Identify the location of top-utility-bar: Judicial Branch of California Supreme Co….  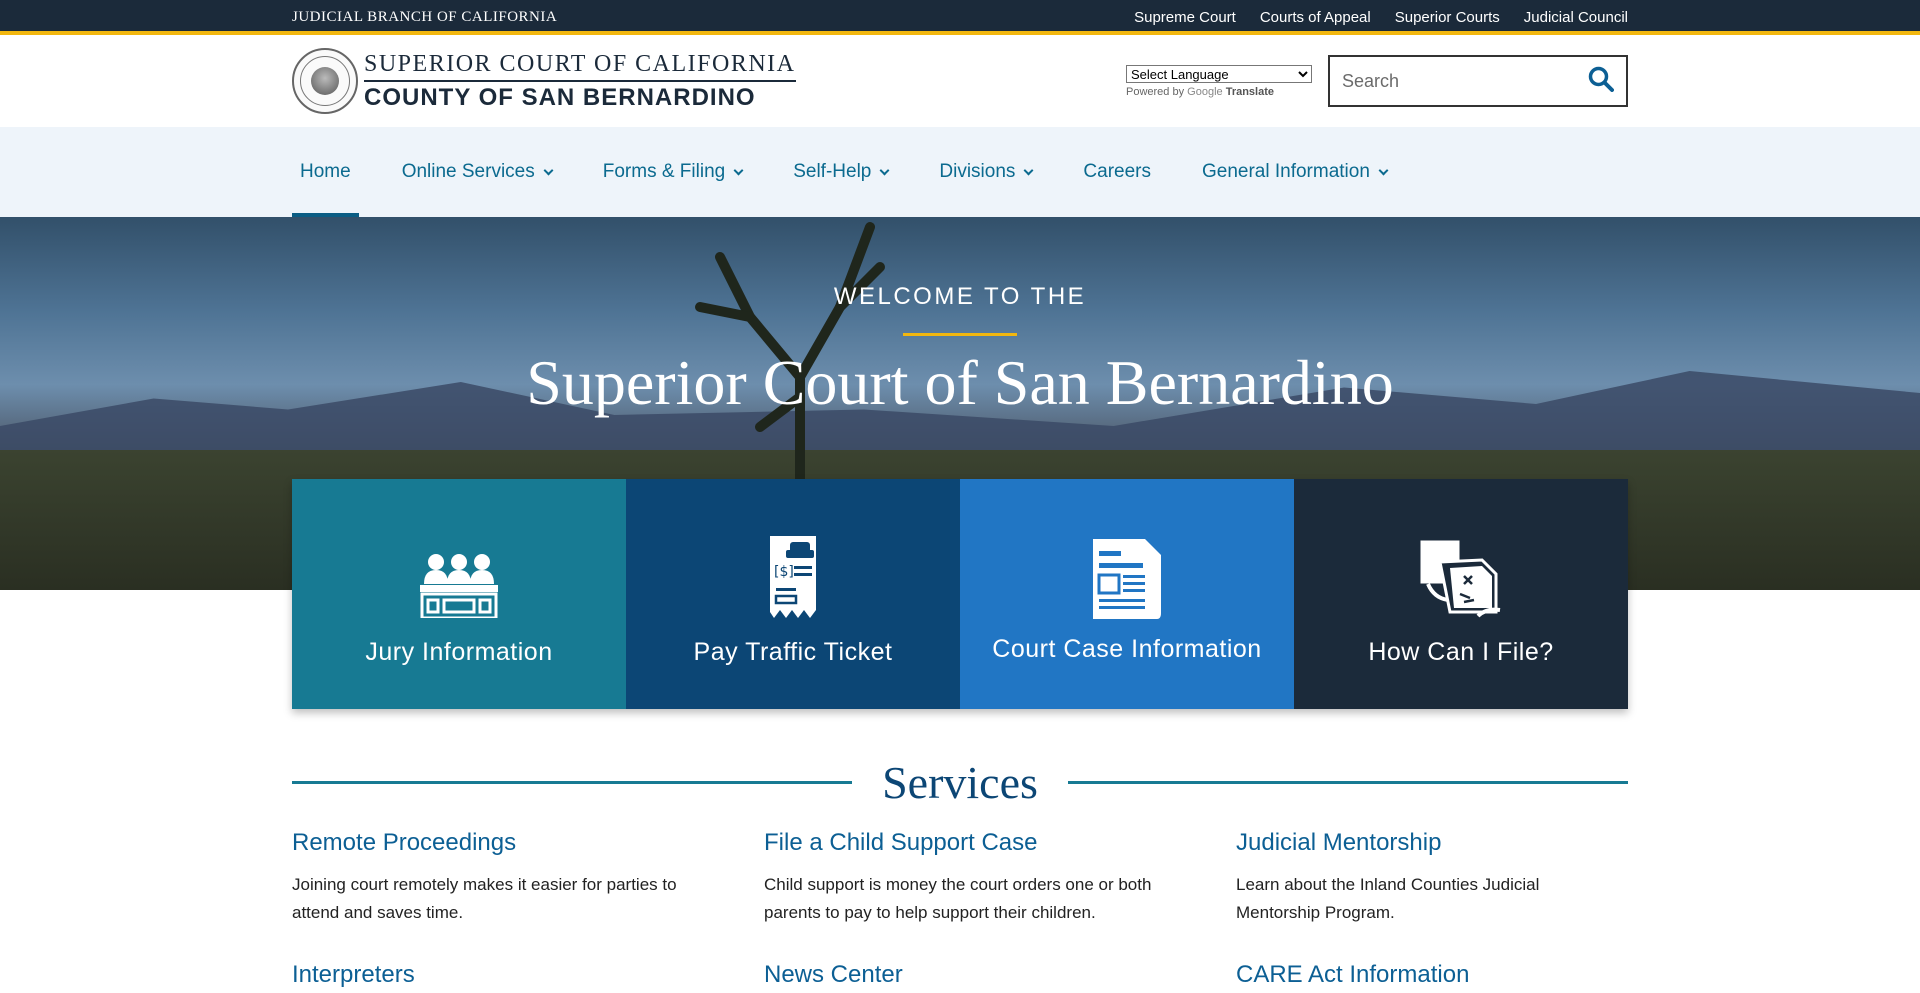
(960, 17).